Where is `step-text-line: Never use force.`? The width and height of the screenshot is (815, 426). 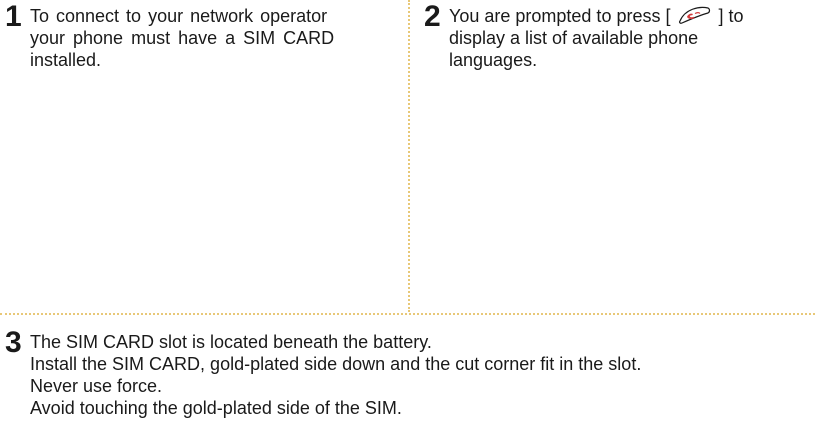 step-text-line: Never use force. is located at coordinates (96, 386).